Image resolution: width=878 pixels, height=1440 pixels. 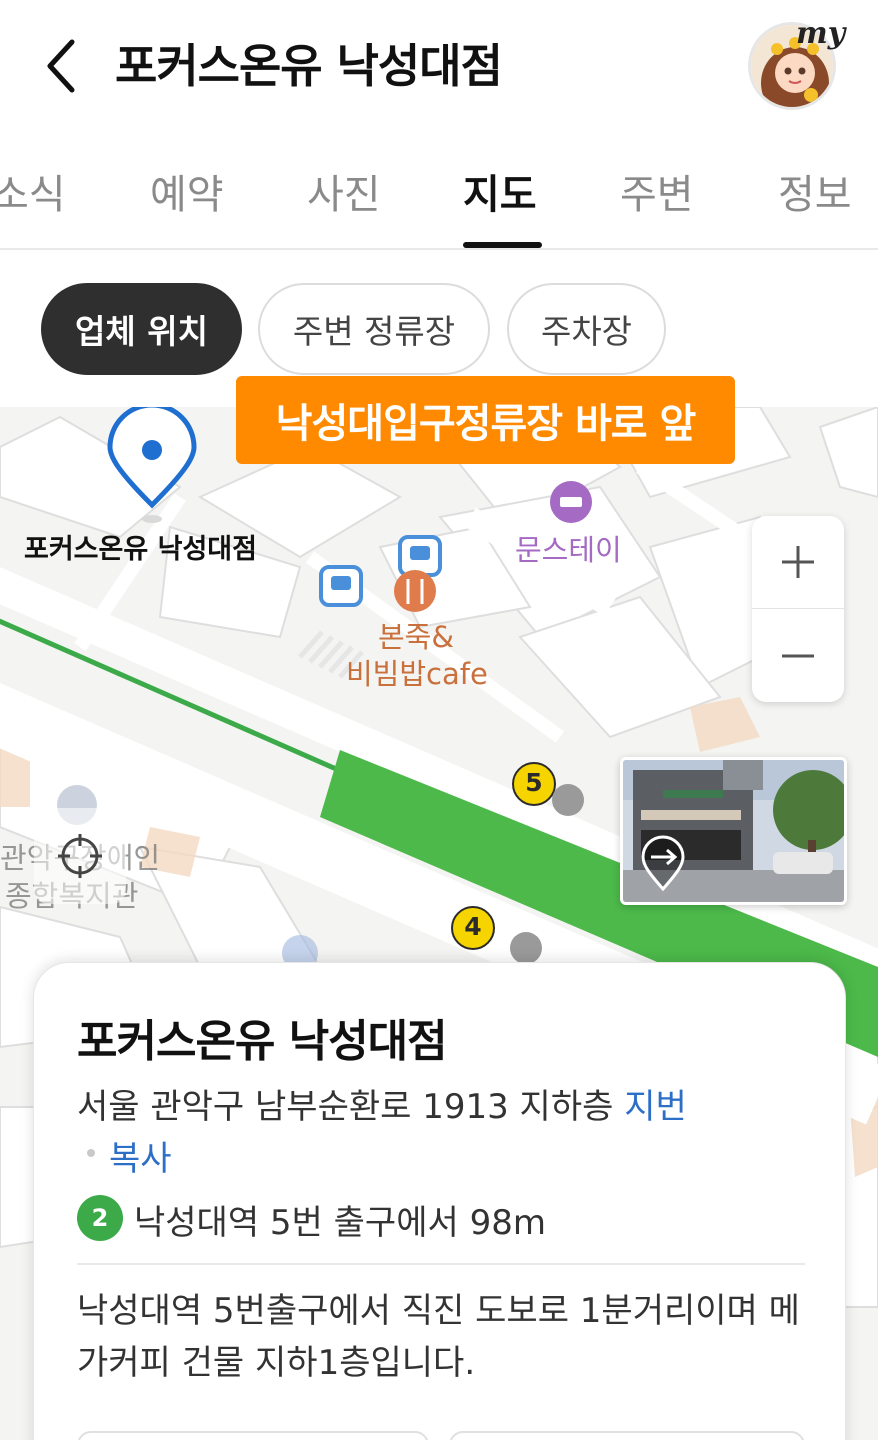 What do you see at coordinates (663, 863) in the screenshot?
I see `street-view-icon` at bounding box center [663, 863].